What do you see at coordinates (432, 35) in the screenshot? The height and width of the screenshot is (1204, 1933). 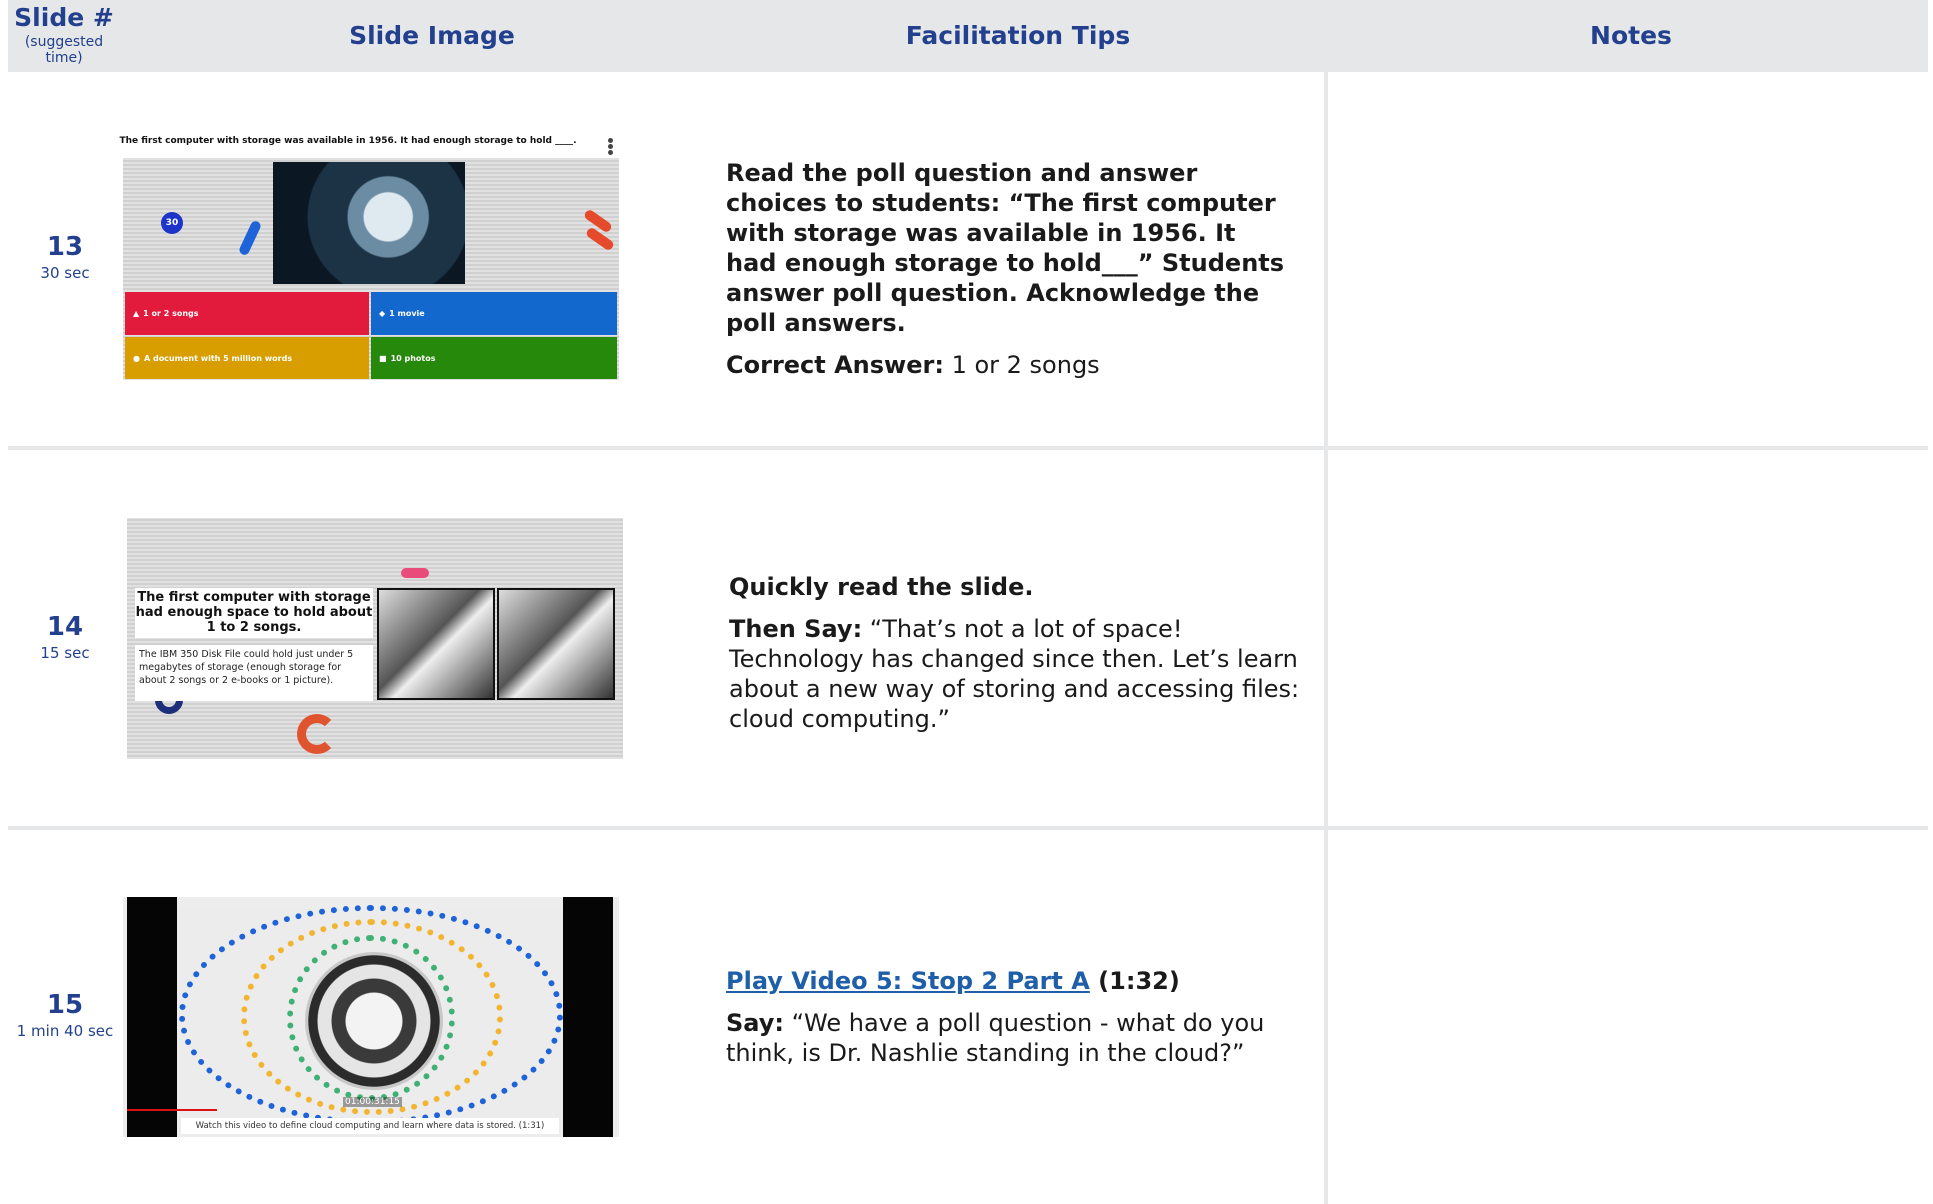 I see `header-slide-image: Slide Image` at bounding box center [432, 35].